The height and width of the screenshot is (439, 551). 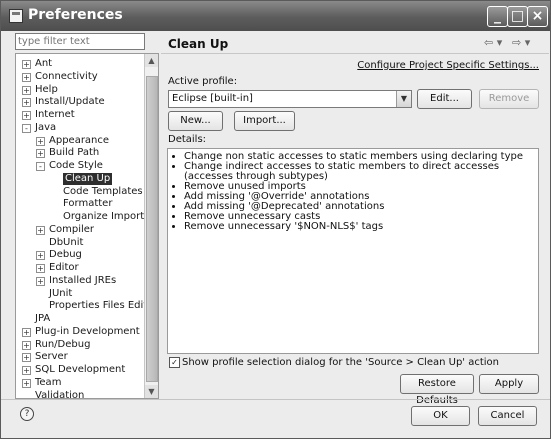 What do you see at coordinates (88, 178) in the screenshot?
I see `tree-item-label: Clean Up` at bounding box center [88, 178].